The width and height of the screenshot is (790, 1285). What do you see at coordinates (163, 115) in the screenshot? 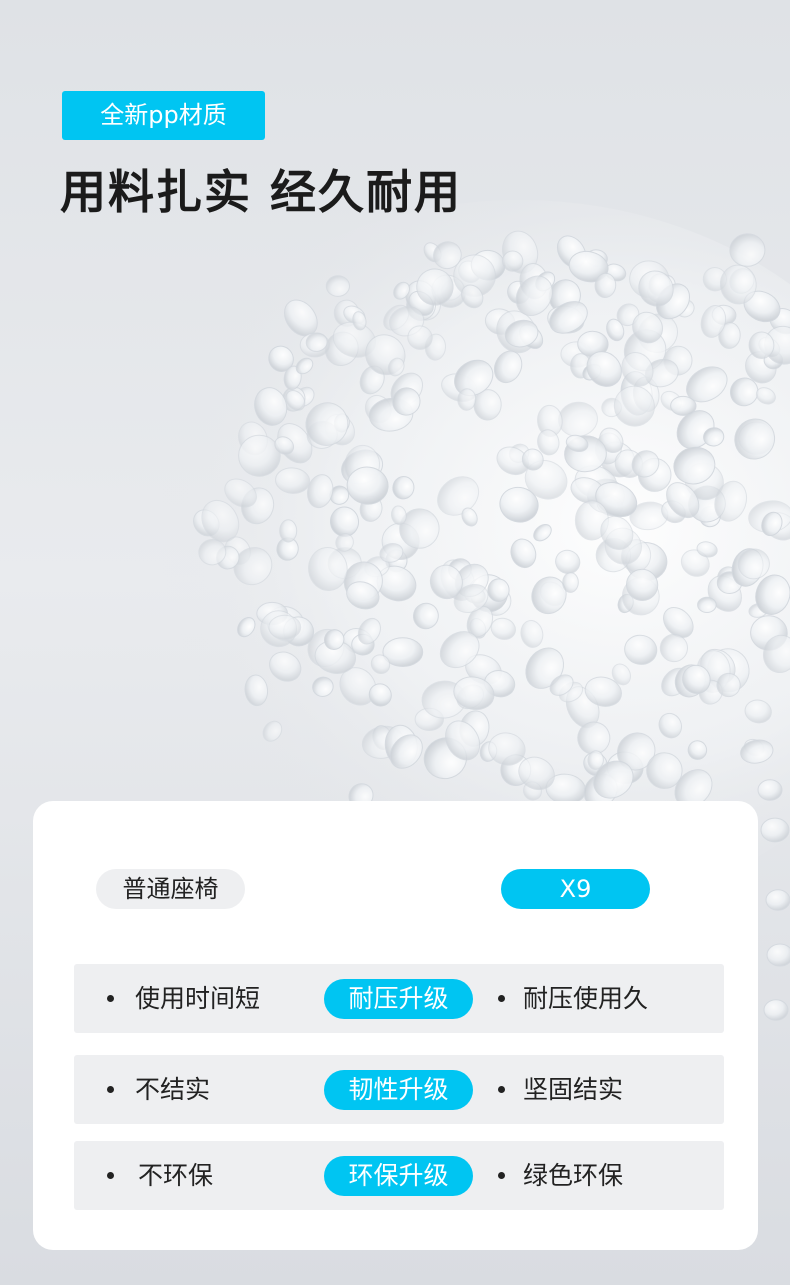
I see `material-tag: 全新pp材质` at bounding box center [163, 115].